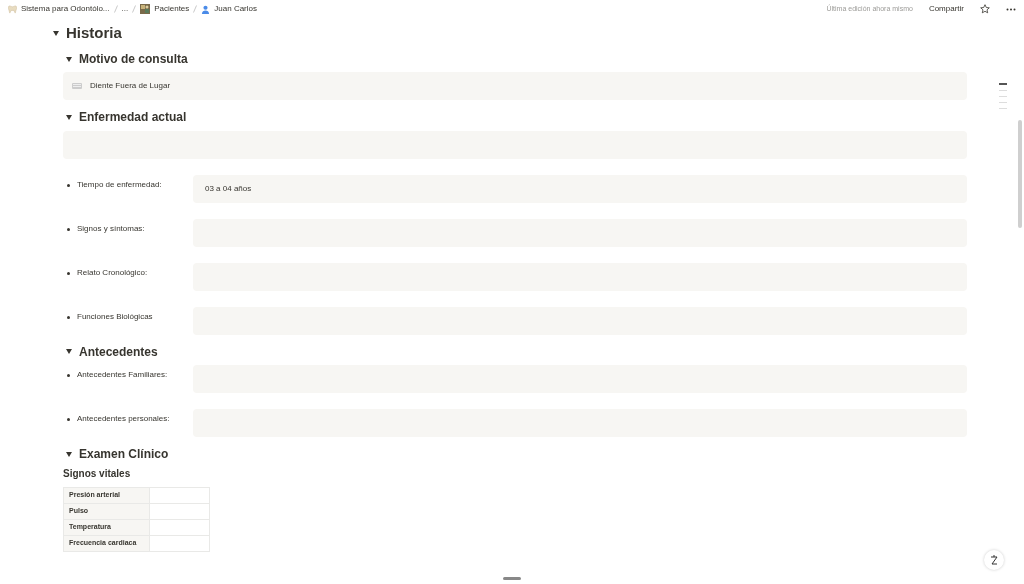 The width and height of the screenshot is (1024, 584). Describe the element at coordinates (206, 9) in the screenshot. I see `person-icon` at that location.